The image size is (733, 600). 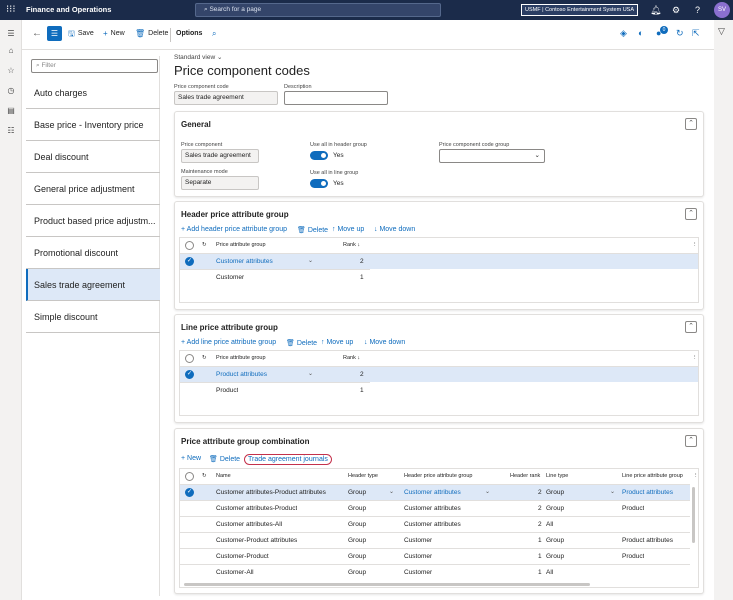 What do you see at coordinates (224, 459) in the screenshot?
I see `delete-combination-button: 🗑︎ Delete` at bounding box center [224, 459].